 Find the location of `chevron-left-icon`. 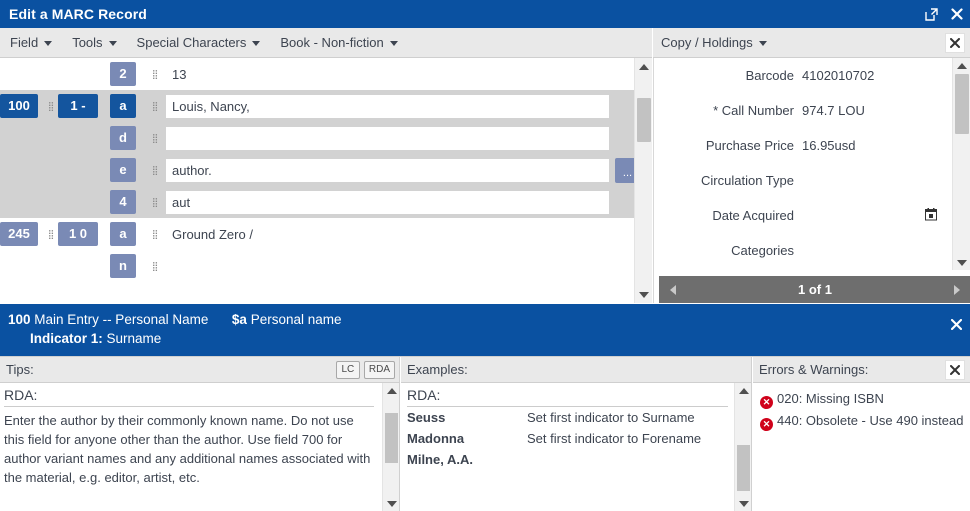

chevron-left-icon is located at coordinates (673, 289).